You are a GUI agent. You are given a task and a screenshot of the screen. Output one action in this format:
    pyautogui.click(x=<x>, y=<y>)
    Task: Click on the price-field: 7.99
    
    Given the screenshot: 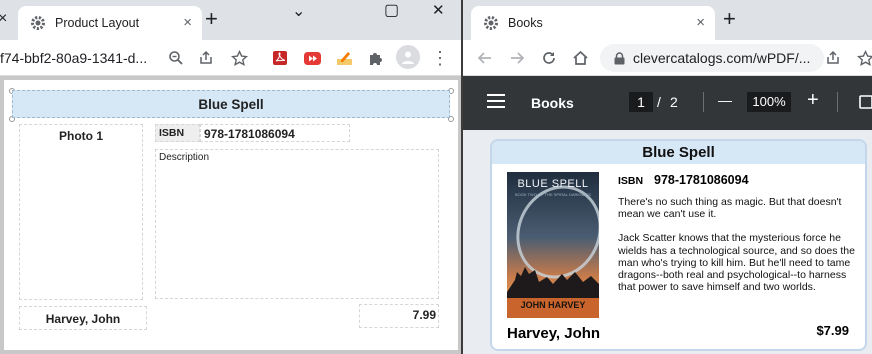 What is the action you would take?
    pyautogui.click(x=399, y=316)
    